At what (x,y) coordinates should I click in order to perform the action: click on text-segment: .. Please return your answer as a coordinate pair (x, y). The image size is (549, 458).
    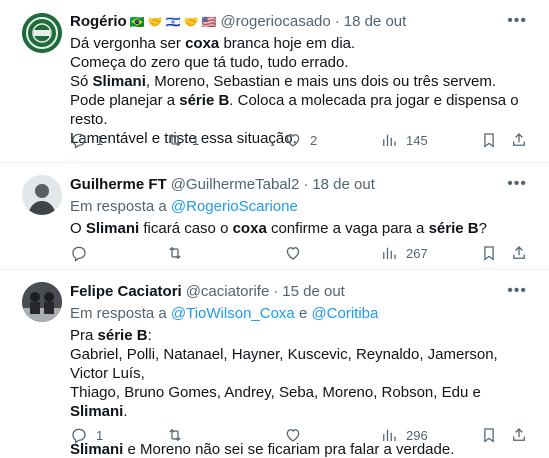
    Looking at the image, I should click on (125, 411).